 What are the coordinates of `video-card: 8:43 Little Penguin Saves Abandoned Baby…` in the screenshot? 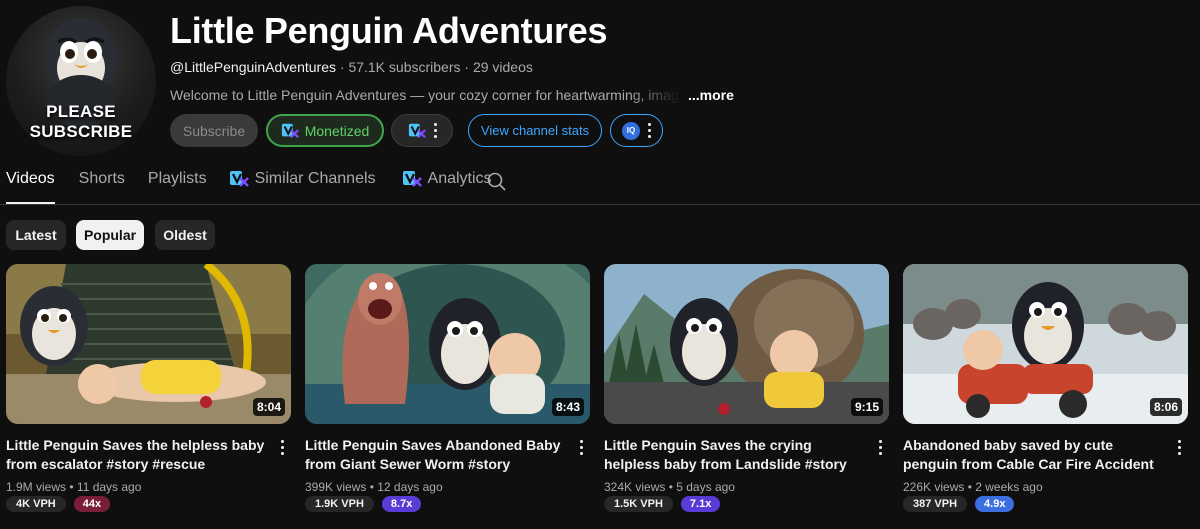 It's located at (447, 388).